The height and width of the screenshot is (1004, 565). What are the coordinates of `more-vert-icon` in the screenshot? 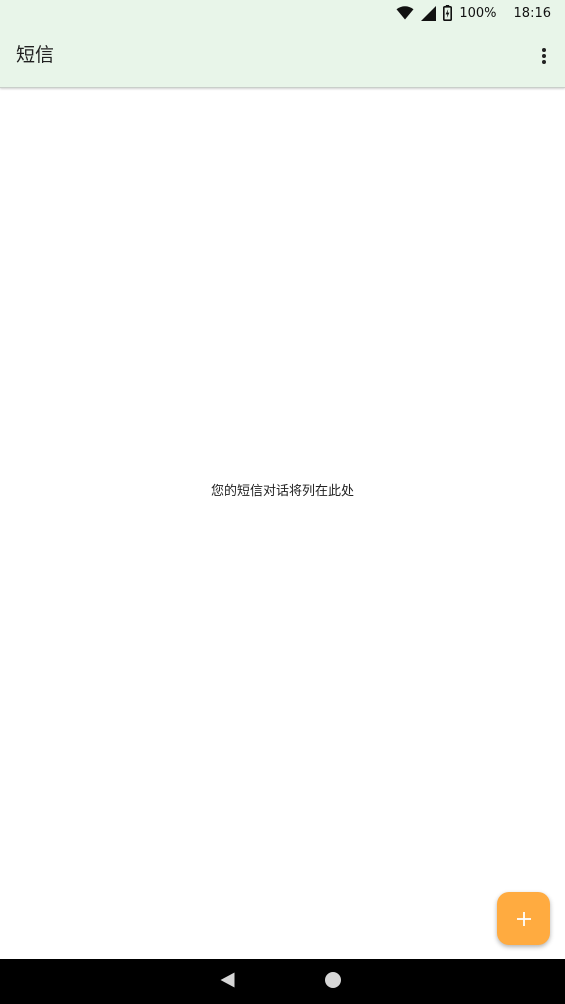 It's located at (544, 56).